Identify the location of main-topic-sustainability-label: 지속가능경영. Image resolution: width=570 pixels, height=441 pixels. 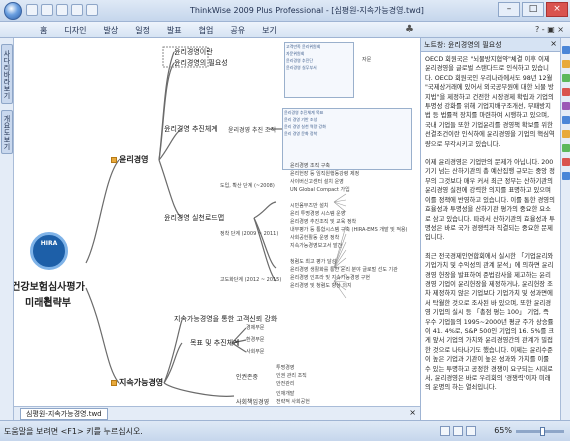
(141, 382).